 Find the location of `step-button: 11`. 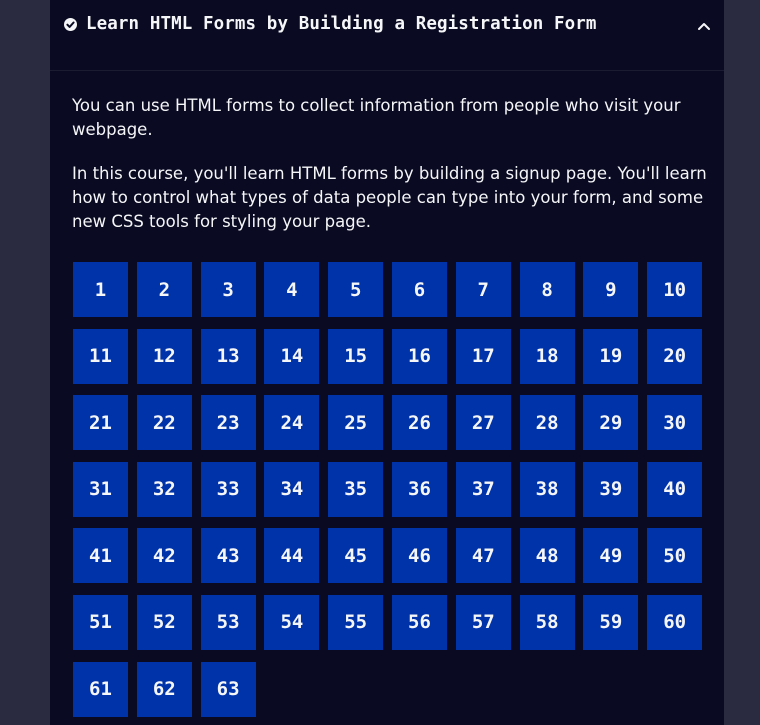

step-button: 11 is located at coordinates (100, 356).